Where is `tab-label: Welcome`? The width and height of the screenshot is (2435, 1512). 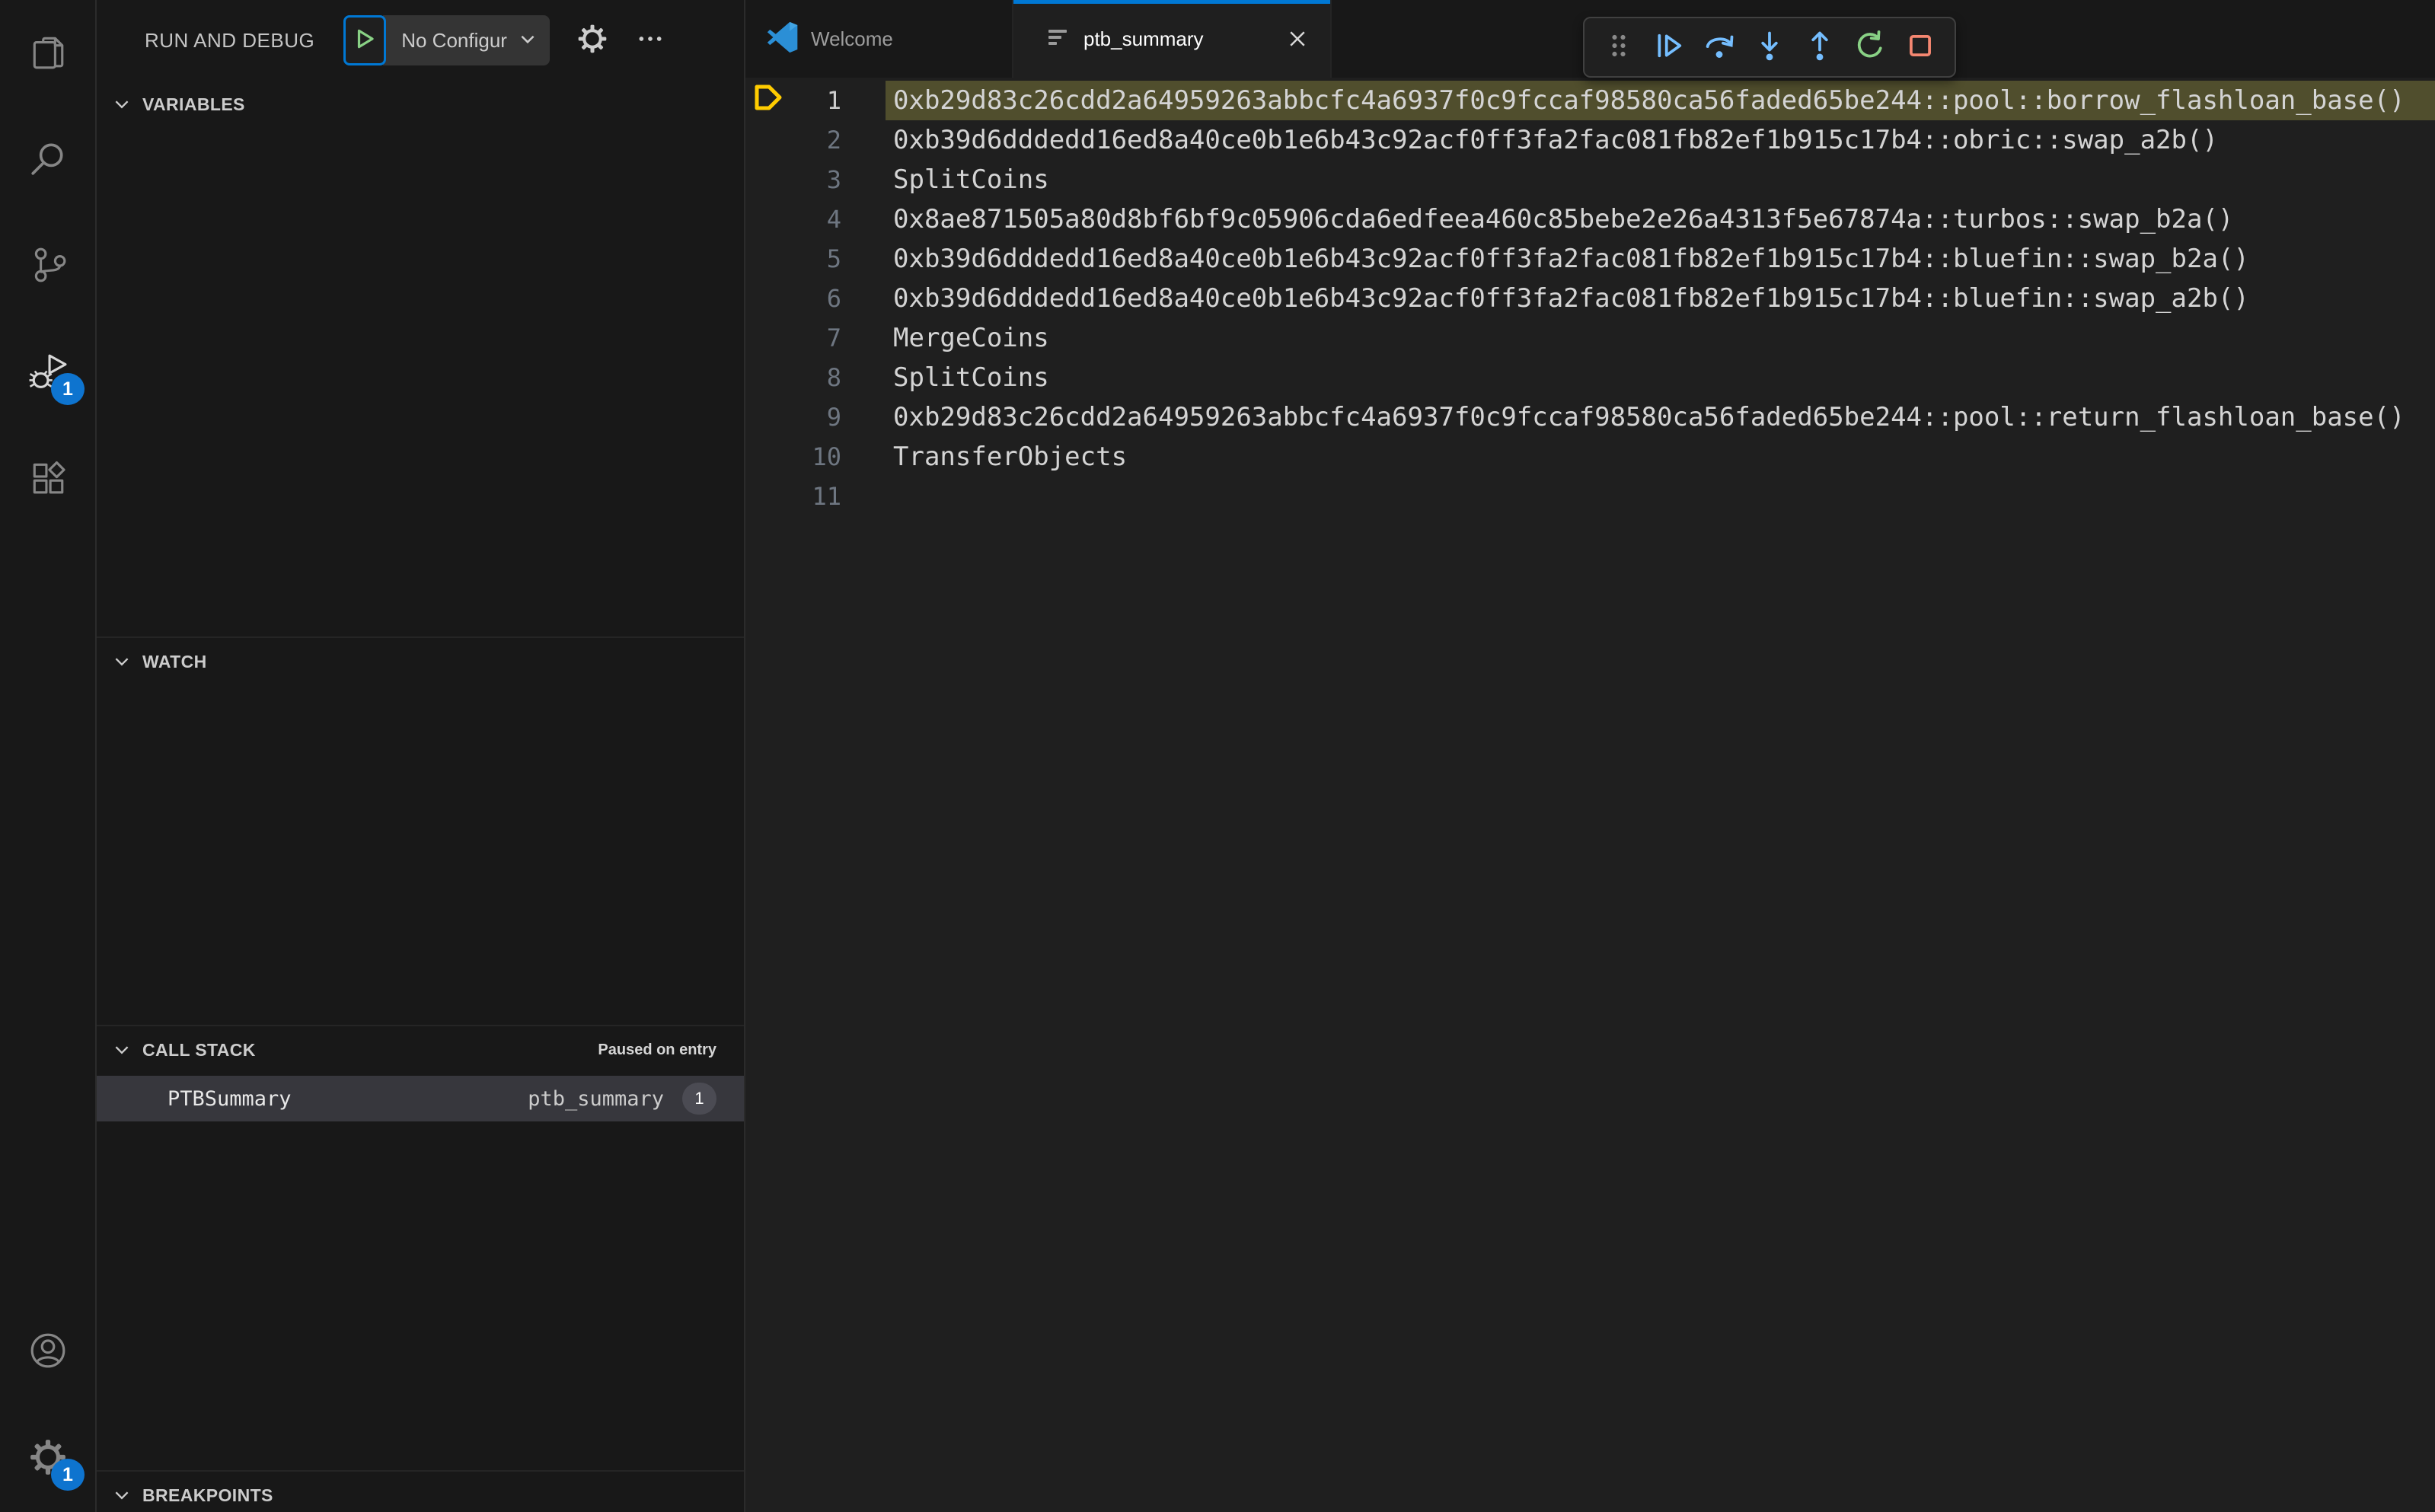
tab-label: Welcome is located at coordinates (852, 38).